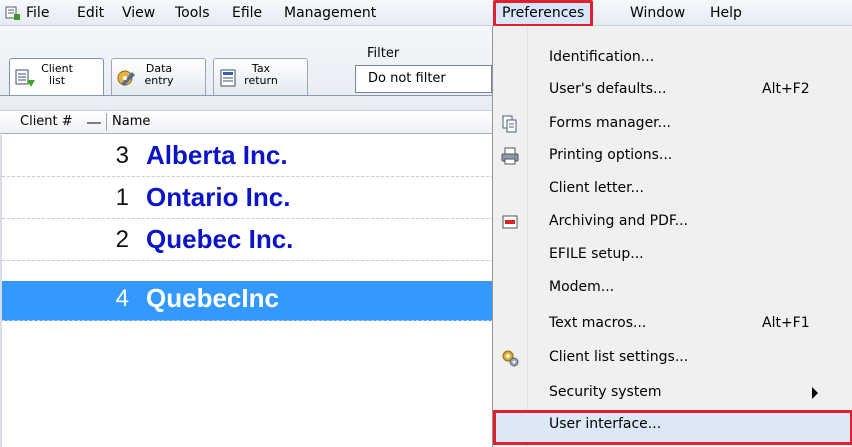 Image resolution: width=852 pixels, height=447 pixels. I want to click on menu-file: File, so click(37, 13).